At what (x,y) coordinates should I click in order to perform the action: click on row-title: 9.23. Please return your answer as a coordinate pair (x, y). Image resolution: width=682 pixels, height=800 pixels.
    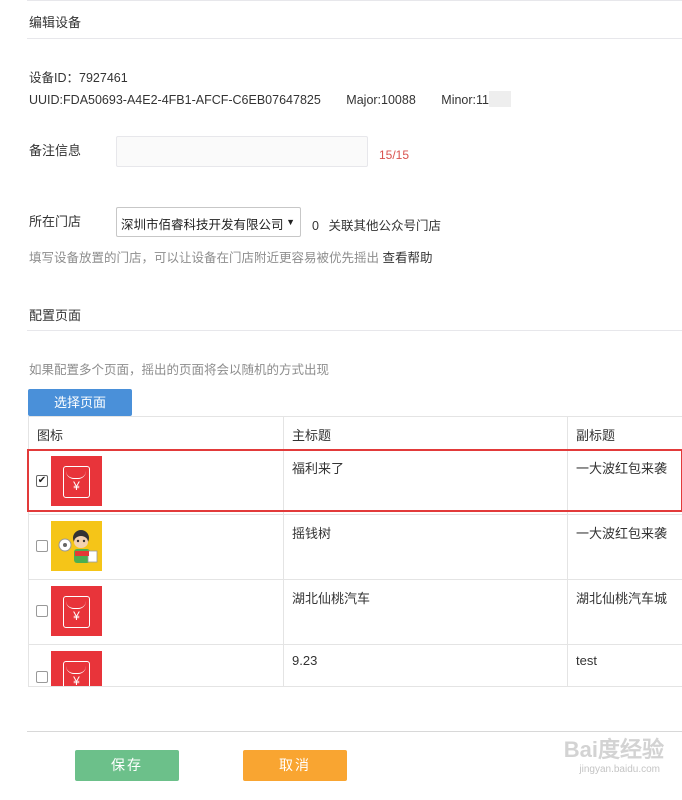
    Looking at the image, I should click on (425, 665).